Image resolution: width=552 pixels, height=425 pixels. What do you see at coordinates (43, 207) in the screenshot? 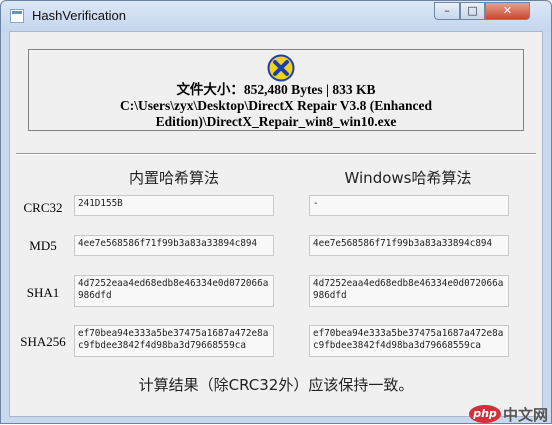
I see `crc32-label: CRC32` at bounding box center [43, 207].